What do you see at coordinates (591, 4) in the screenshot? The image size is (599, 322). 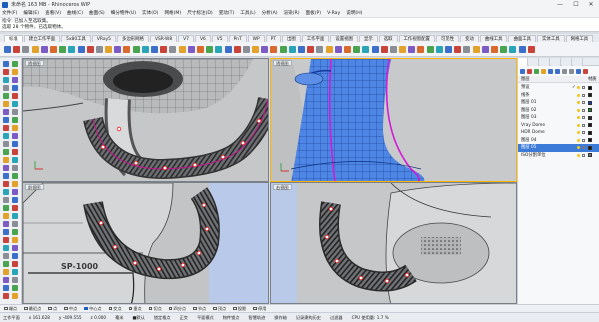 I see `close-button: ✕` at bounding box center [591, 4].